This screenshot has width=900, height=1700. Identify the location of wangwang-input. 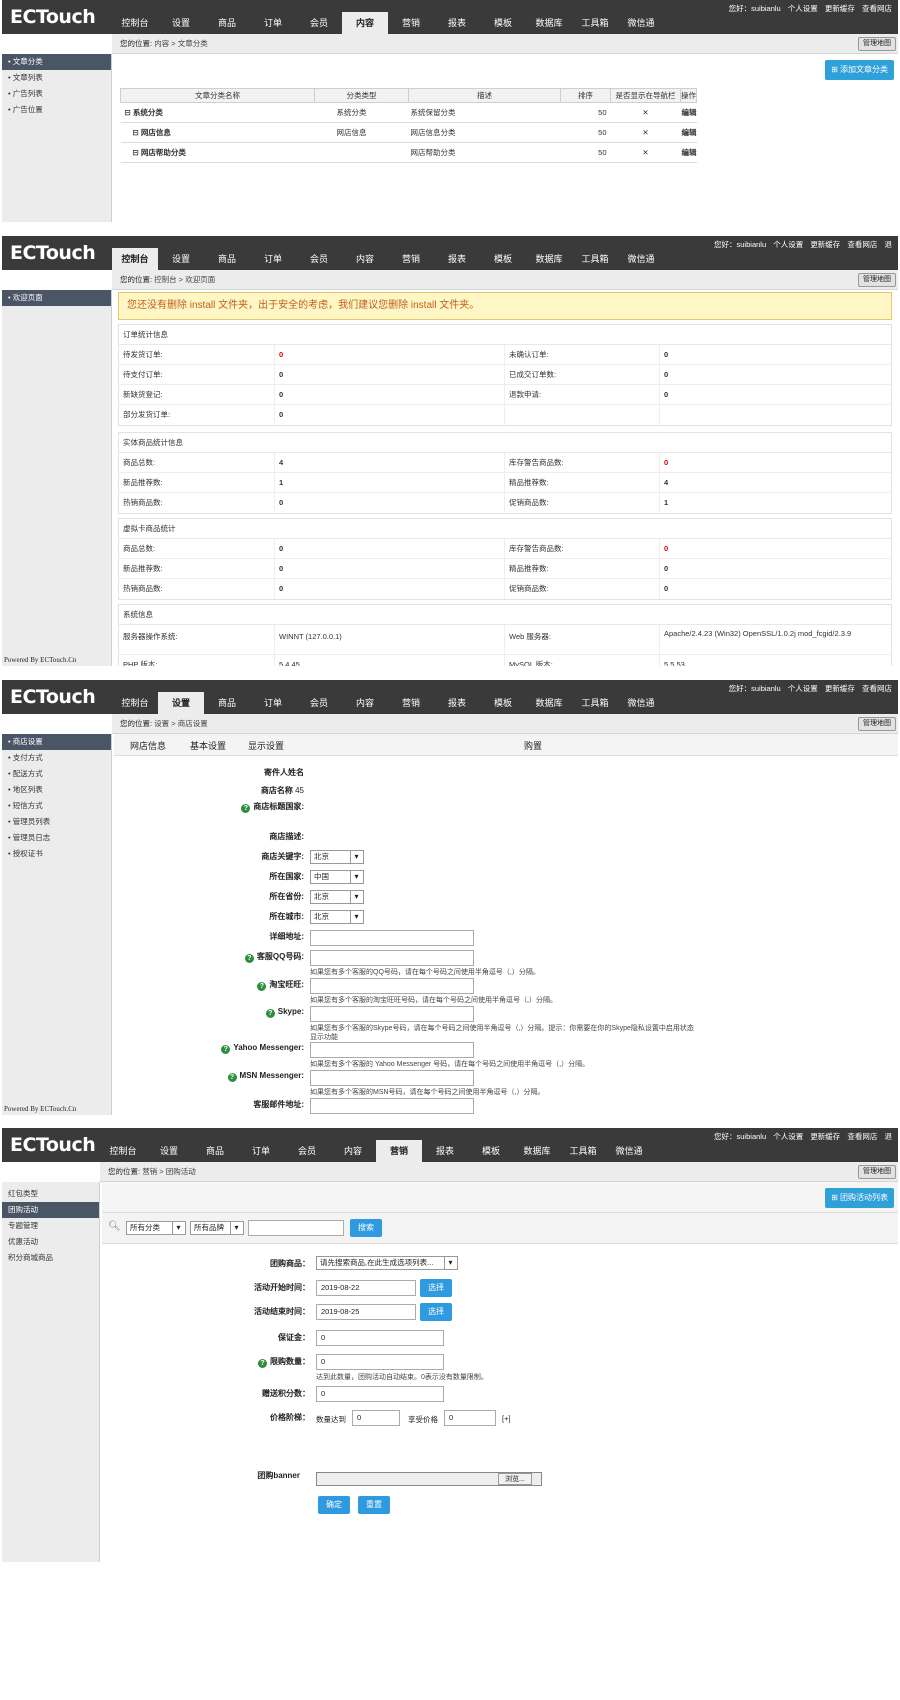
(392, 986).